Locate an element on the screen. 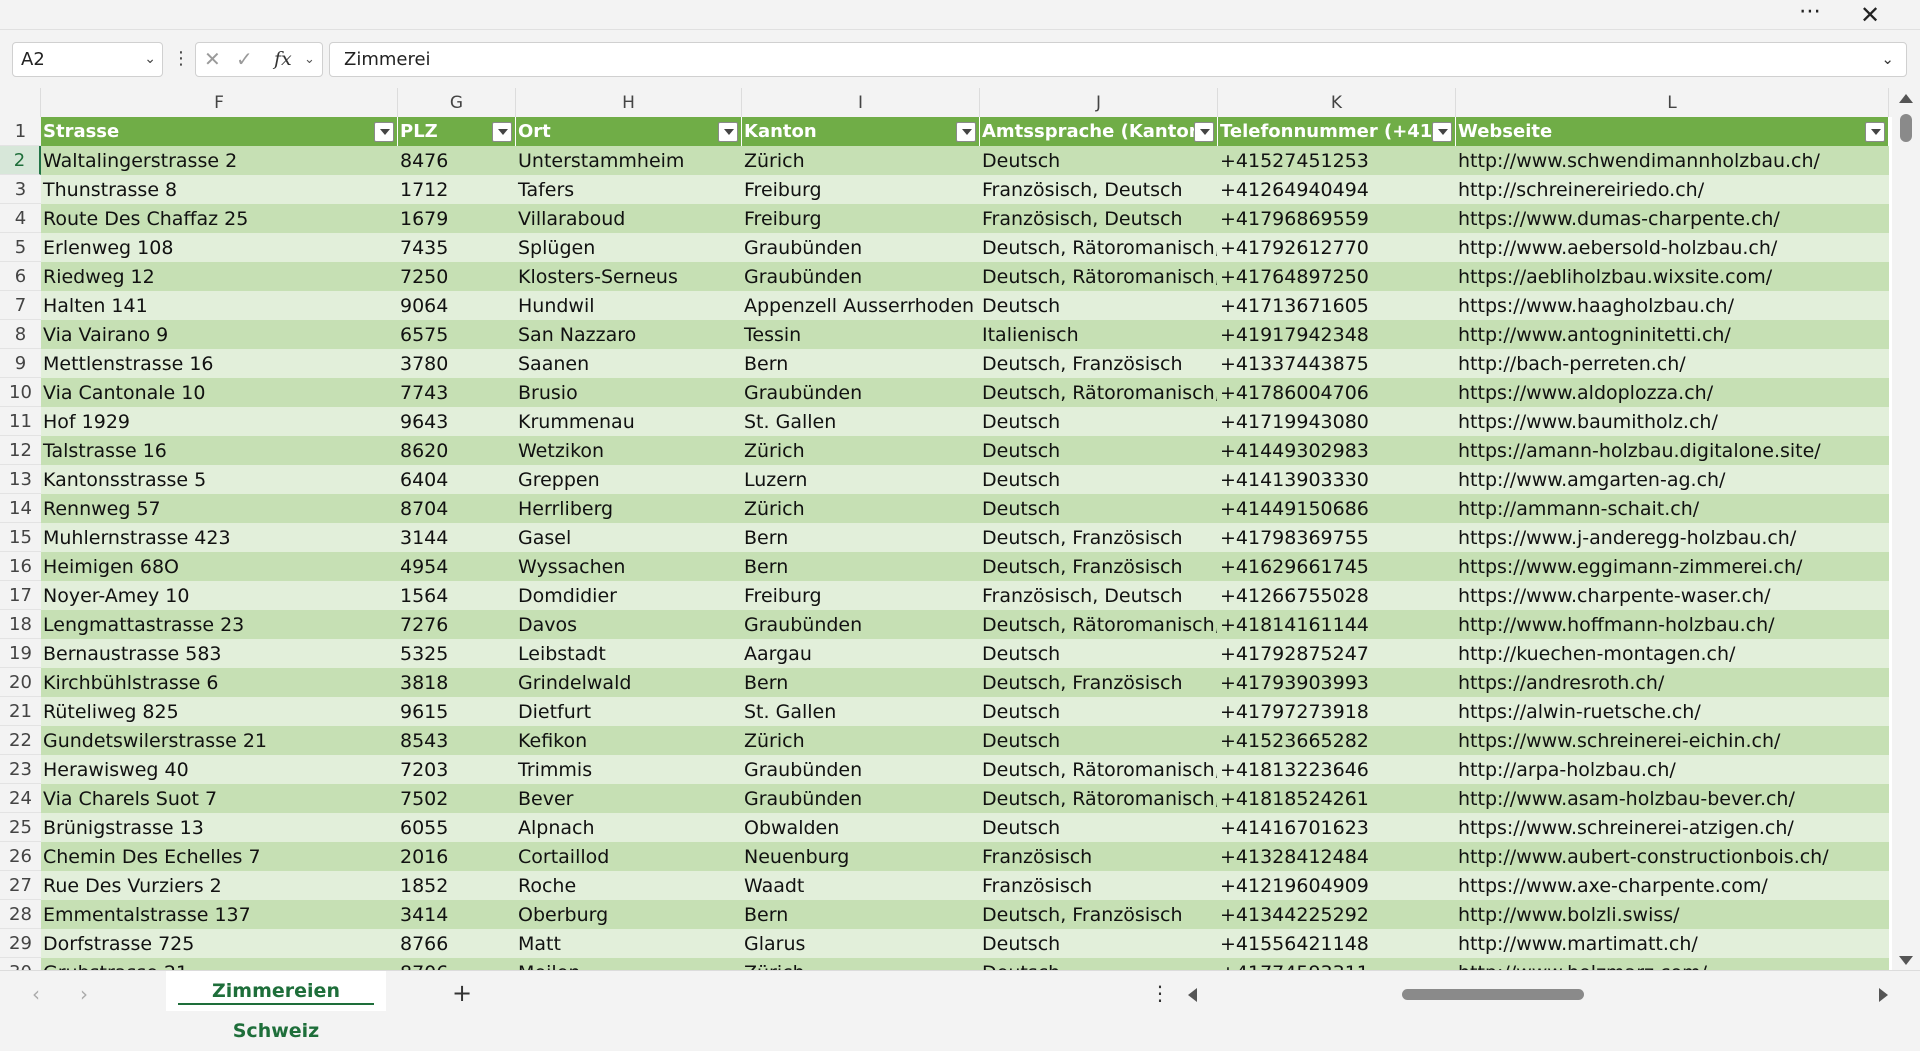 The image size is (1920, 1051). table-cell: Brusio is located at coordinates (629, 392).